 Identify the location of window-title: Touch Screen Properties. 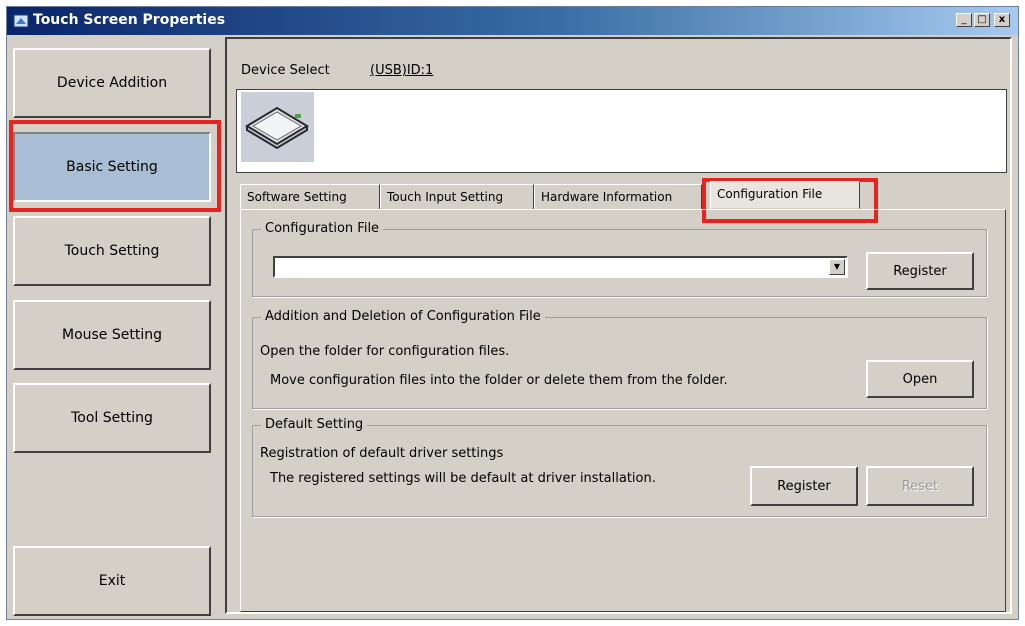
(129, 20).